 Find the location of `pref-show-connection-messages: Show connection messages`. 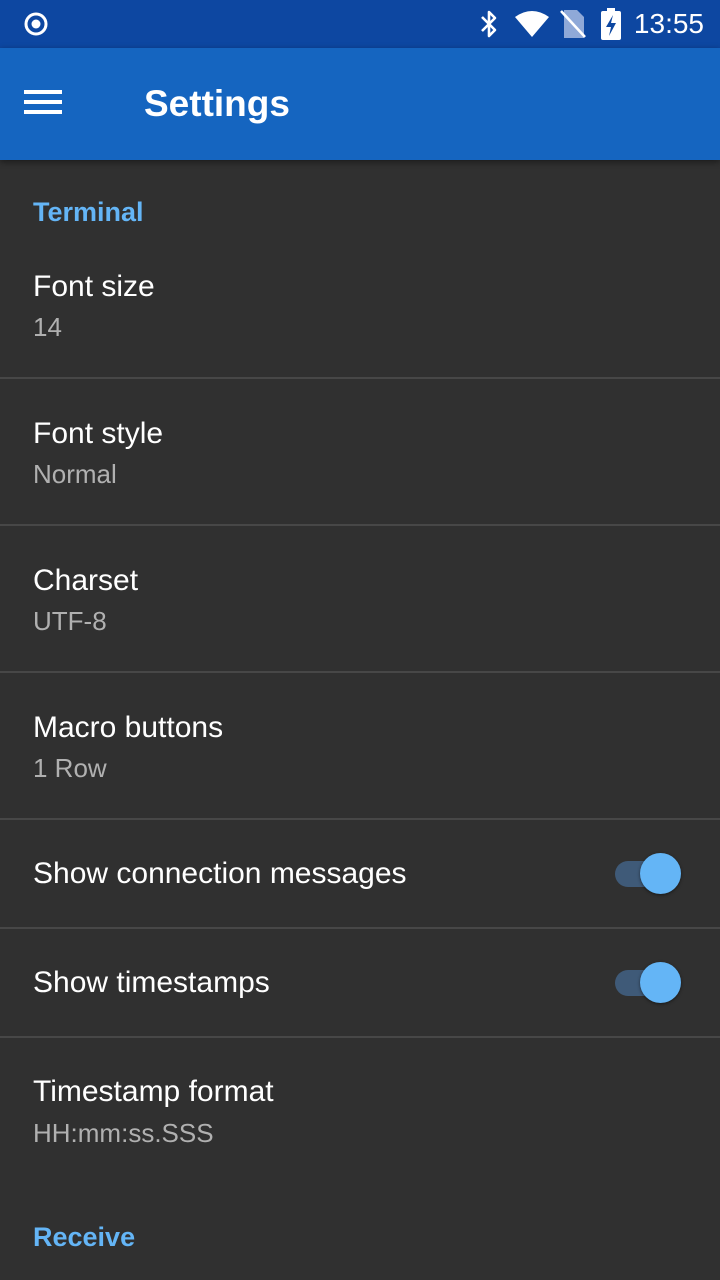

pref-show-connection-messages: Show connection messages is located at coordinates (360, 873).